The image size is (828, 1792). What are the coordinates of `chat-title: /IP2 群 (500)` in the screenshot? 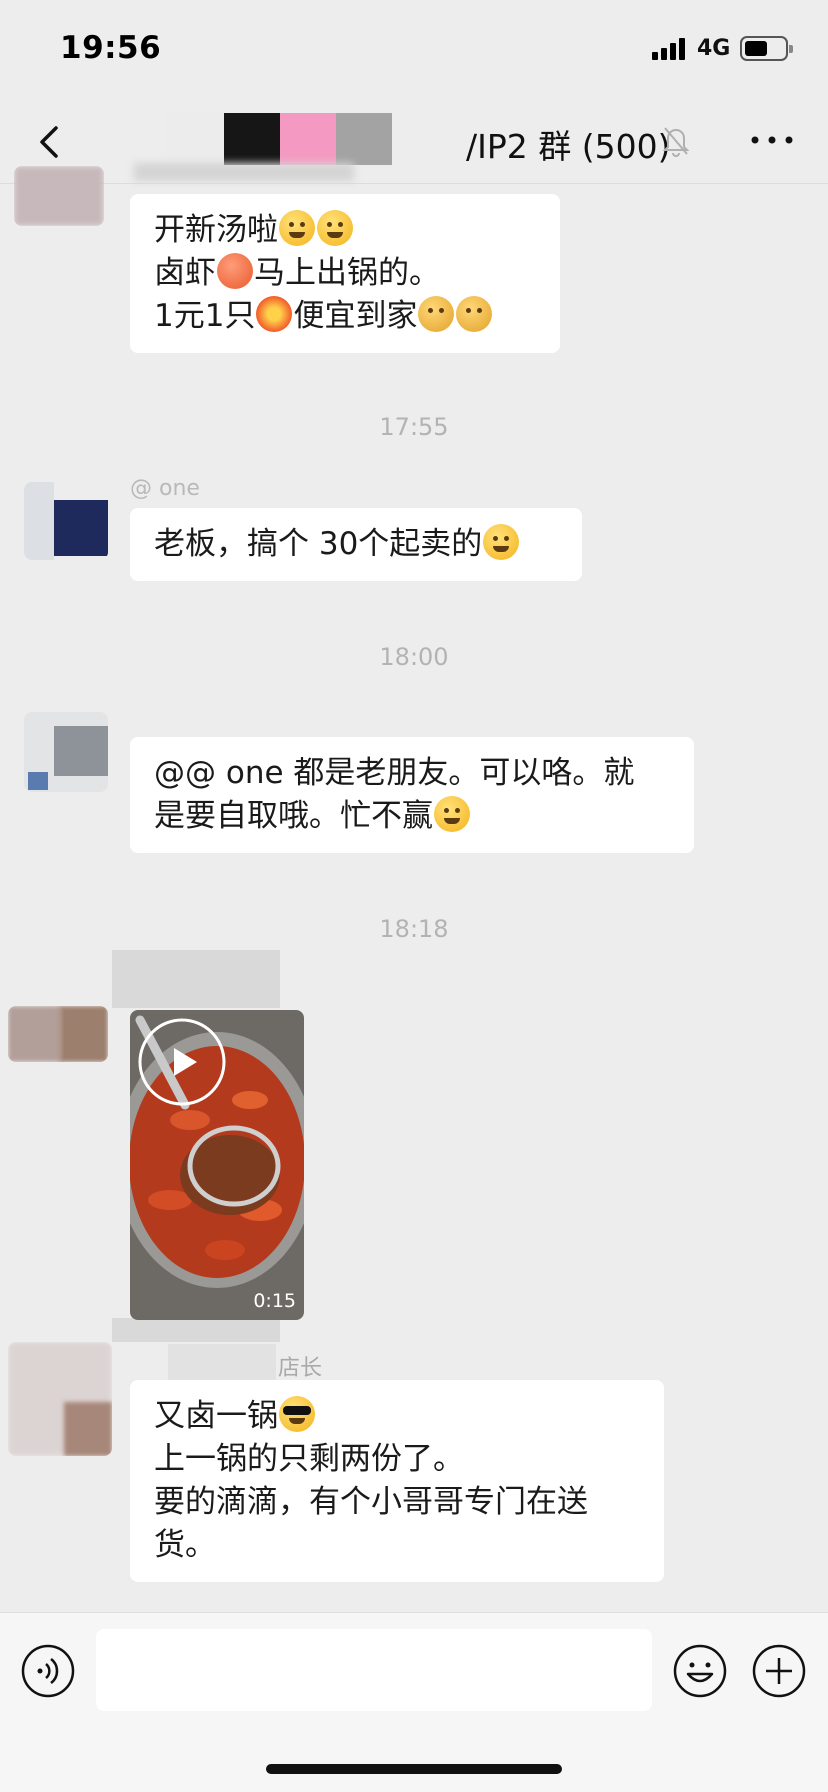 It's located at (568, 146).